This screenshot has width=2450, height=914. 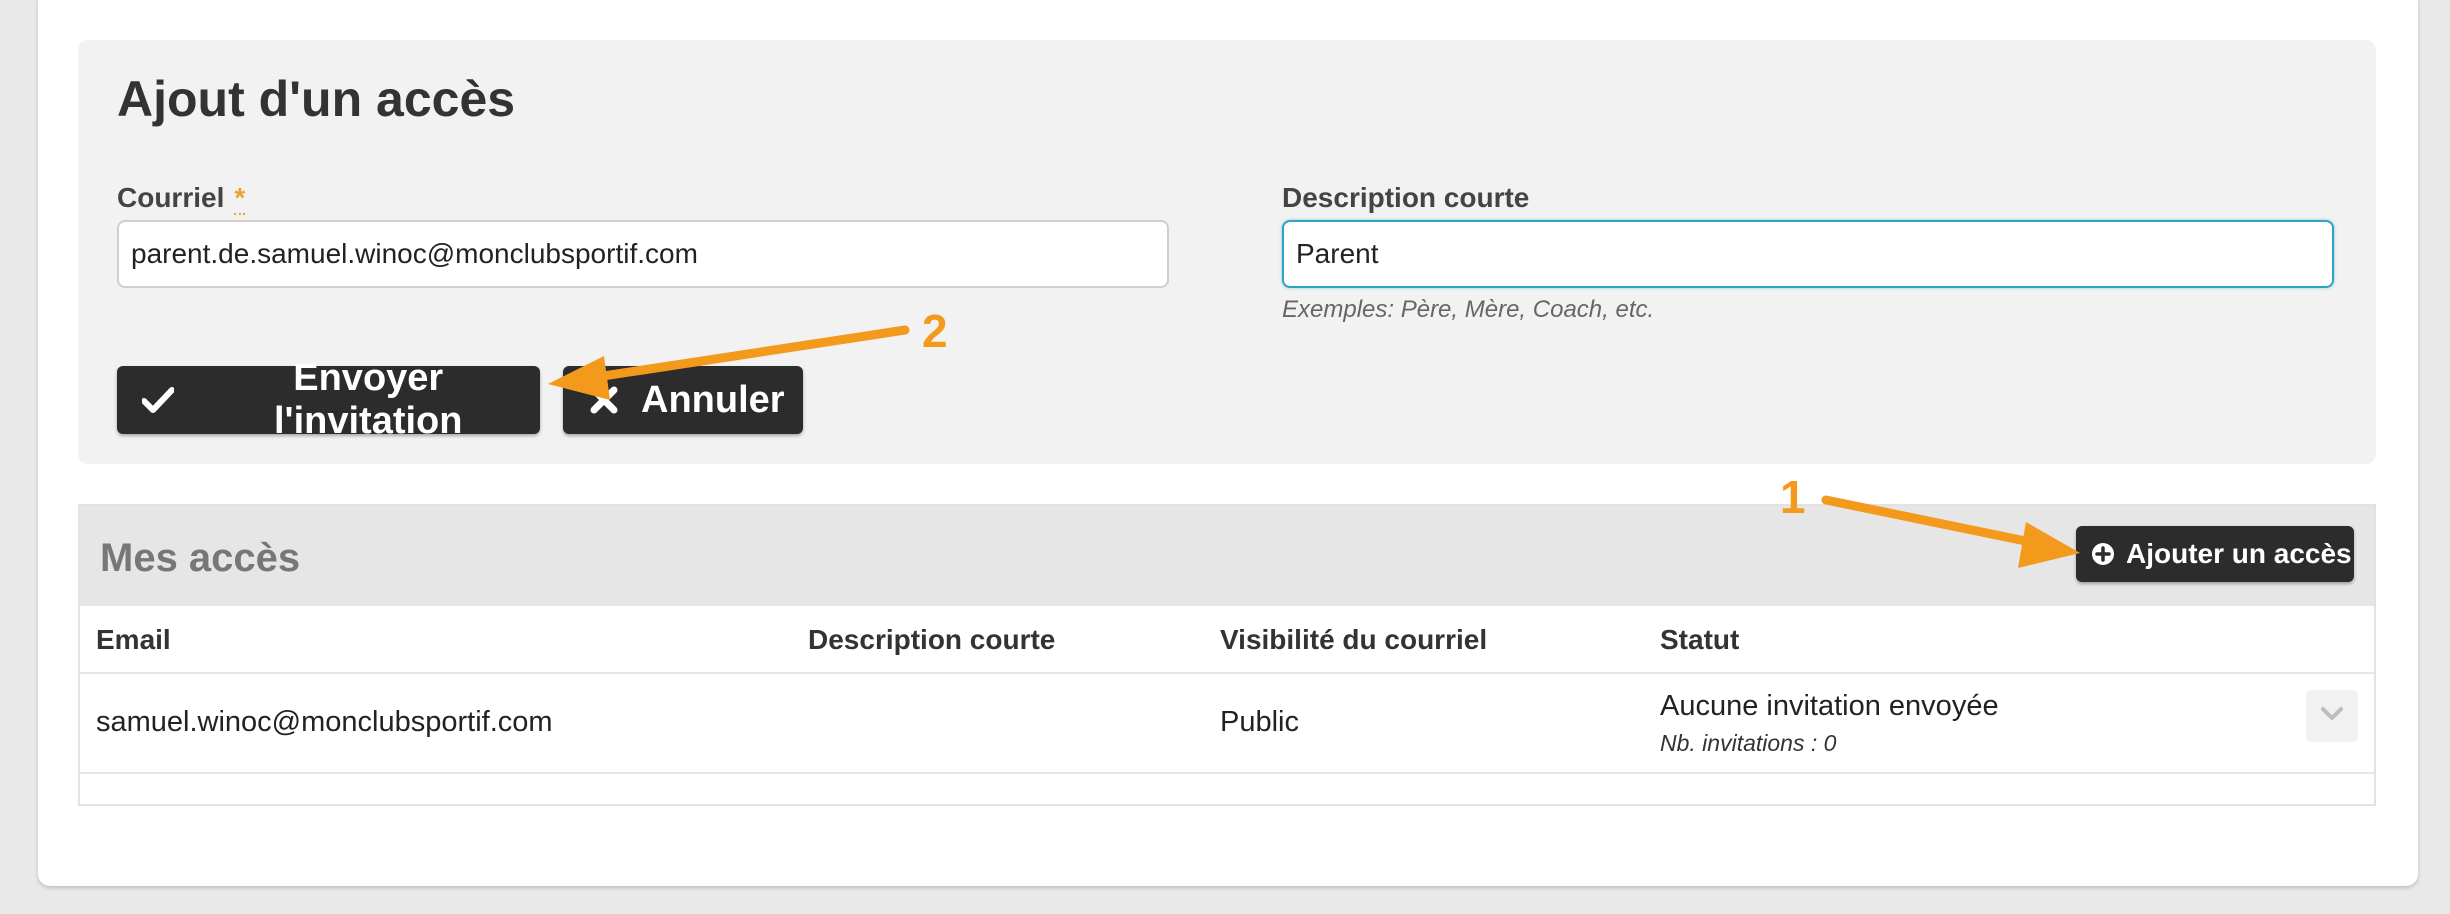 What do you see at coordinates (157, 400) in the screenshot?
I see `check-icon` at bounding box center [157, 400].